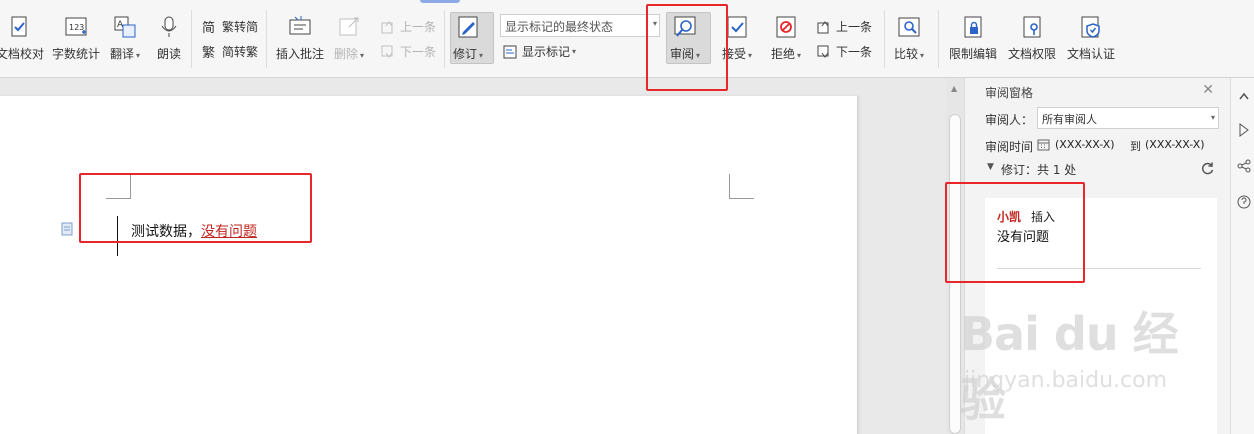 This screenshot has height=434, width=1254. Describe the element at coordinates (468, 27) in the screenshot. I see `track-changes-icon` at that location.